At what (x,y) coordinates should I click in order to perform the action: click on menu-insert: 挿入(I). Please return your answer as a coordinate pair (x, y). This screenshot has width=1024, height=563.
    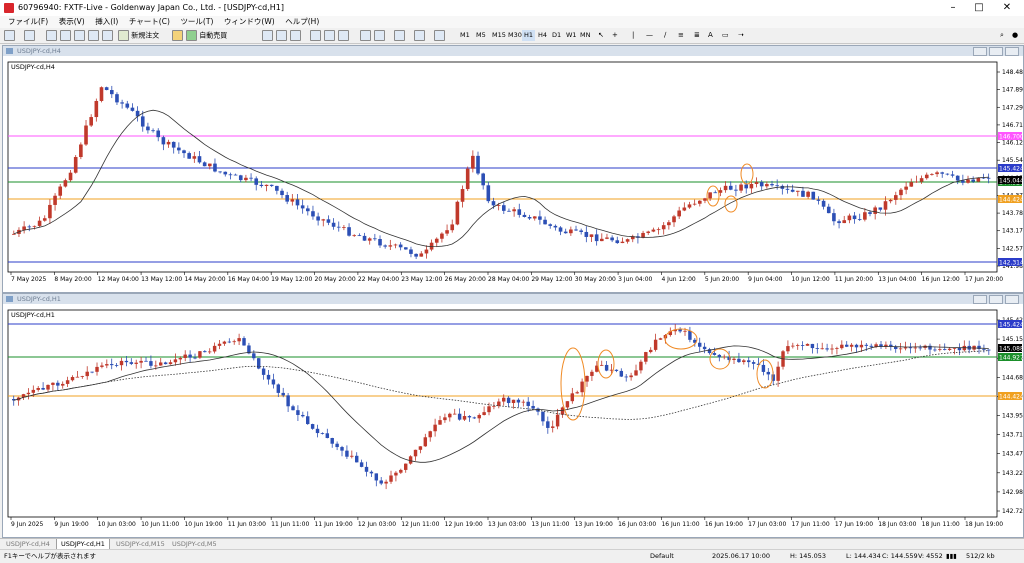
    Looking at the image, I should click on (106, 22).